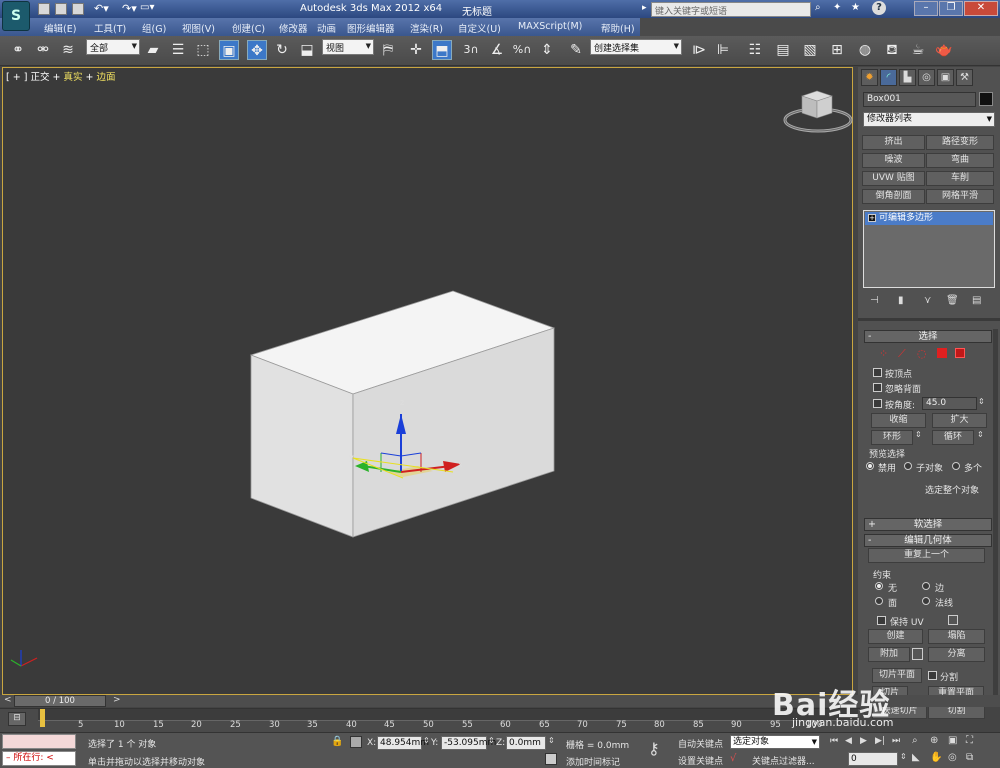 The height and width of the screenshot is (768, 1000). Describe the element at coordinates (39, 758) in the screenshot. I see `maxscript-line-field: – 所在行: <` at that location.